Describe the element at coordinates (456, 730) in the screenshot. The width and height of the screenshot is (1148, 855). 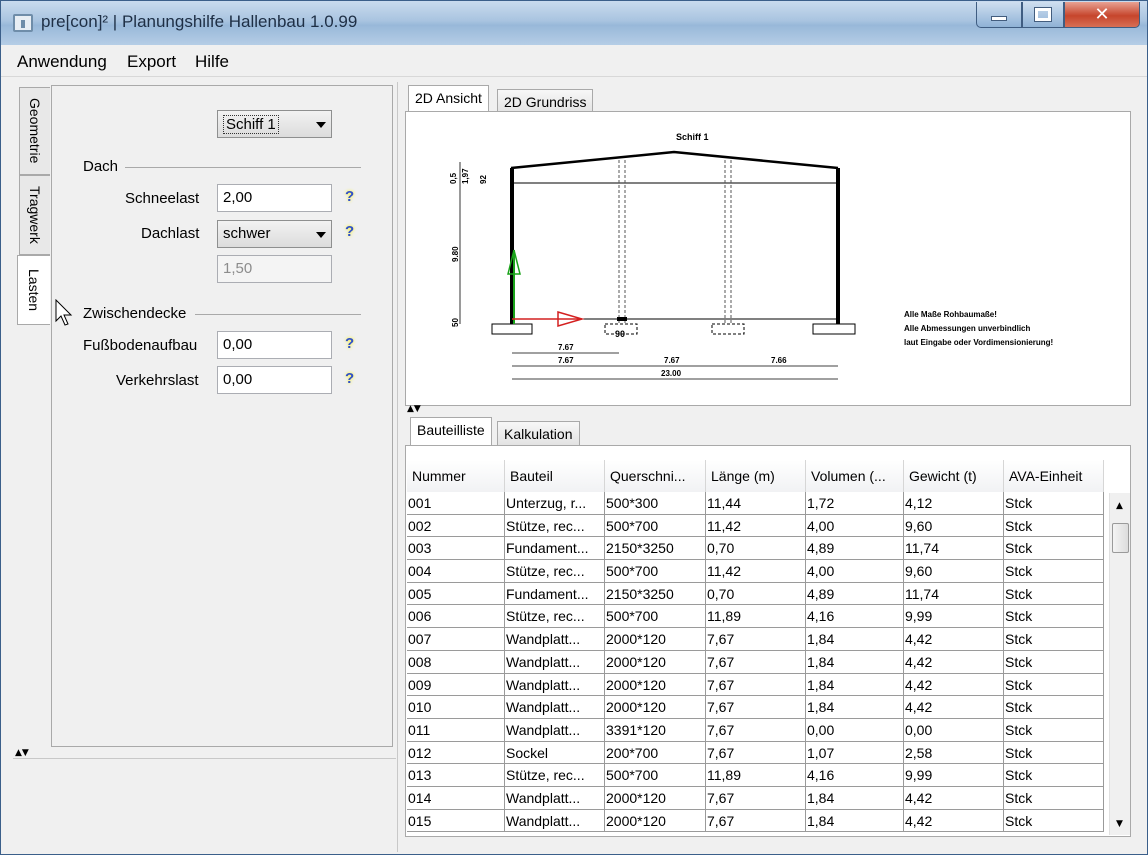
I see `table-cell: 011` at that location.